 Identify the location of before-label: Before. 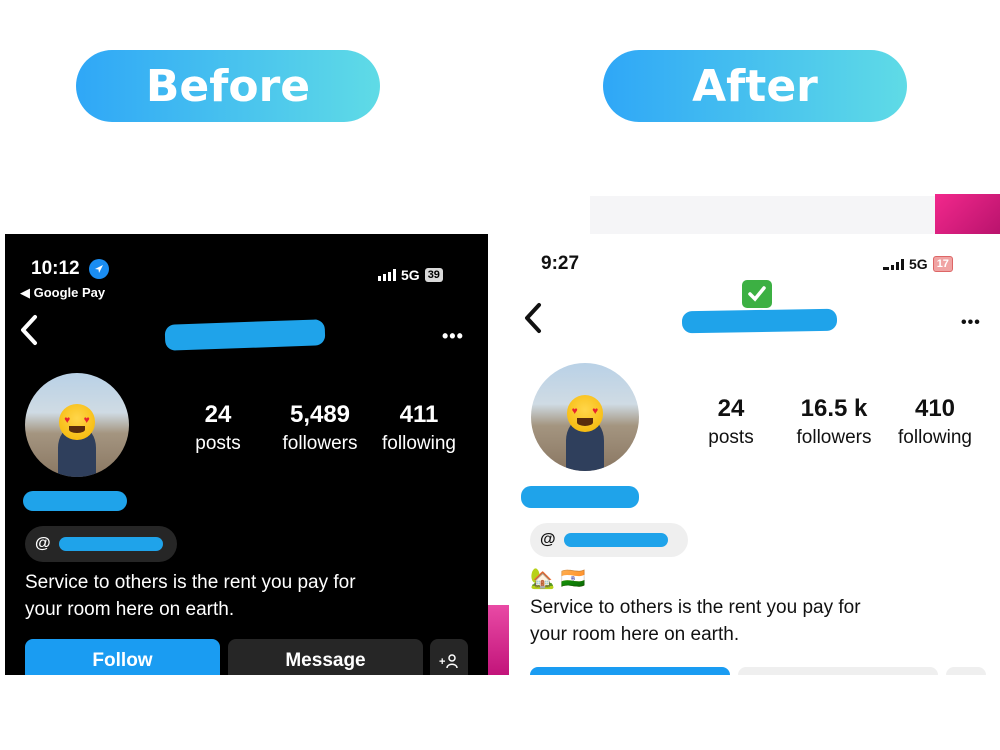
(228, 86).